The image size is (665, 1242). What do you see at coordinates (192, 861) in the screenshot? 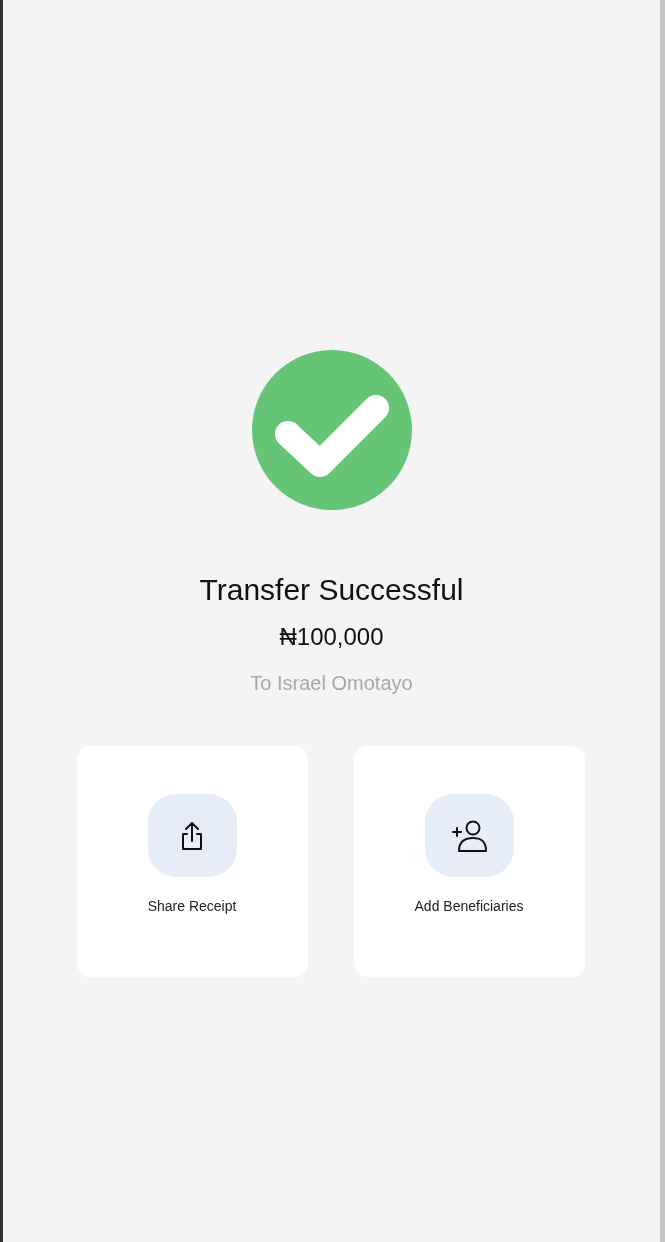
I see `action-card: Share Receipt` at bounding box center [192, 861].